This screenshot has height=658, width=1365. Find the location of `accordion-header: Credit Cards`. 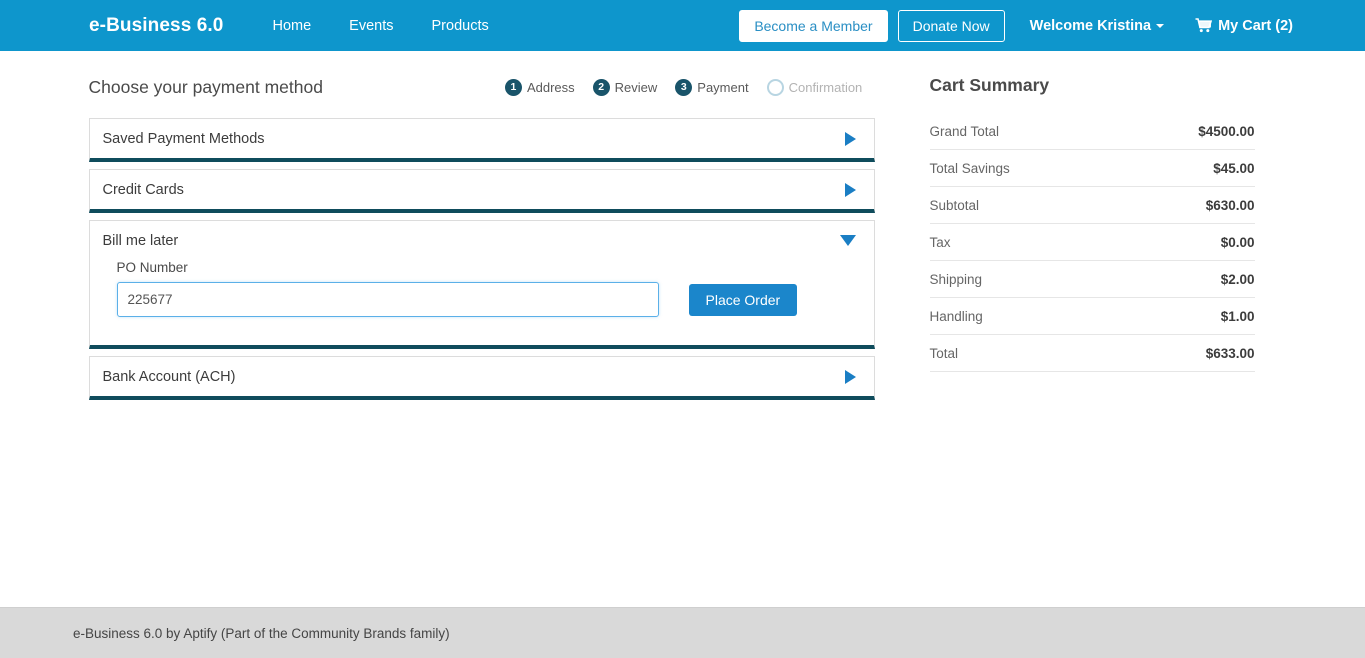

accordion-header: Credit Cards is located at coordinates (482, 189).